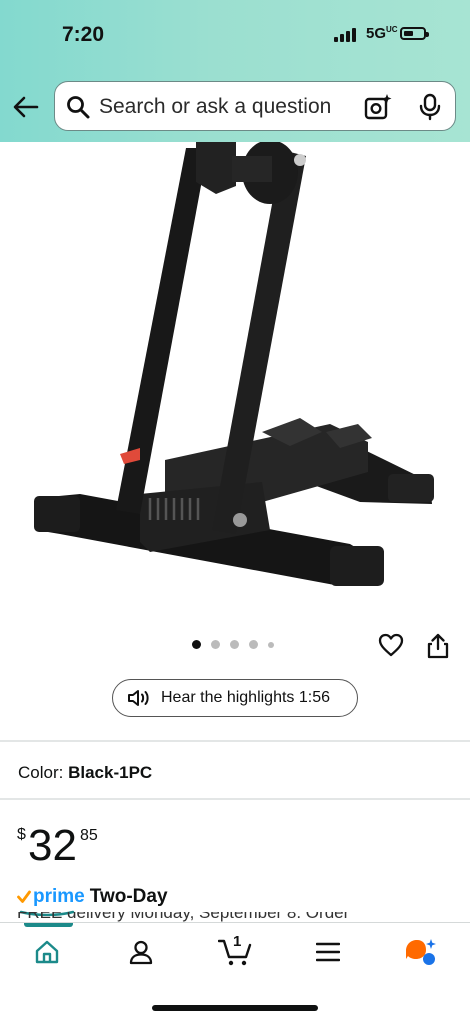 This screenshot has height=1021, width=470. Describe the element at coordinates (24, 896) in the screenshot. I see `prime-check-icon` at that location.